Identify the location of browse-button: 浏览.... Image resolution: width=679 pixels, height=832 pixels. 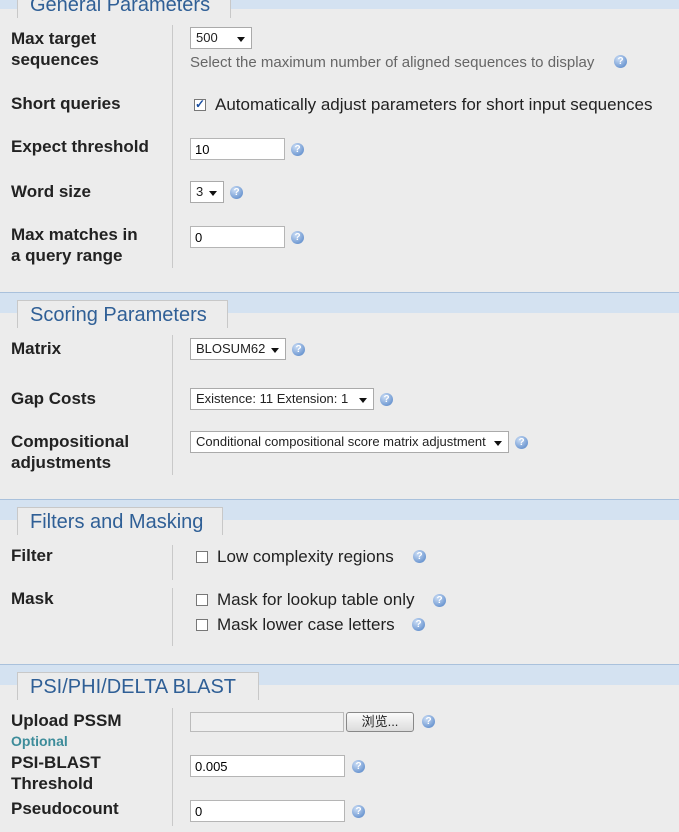
(380, 722).